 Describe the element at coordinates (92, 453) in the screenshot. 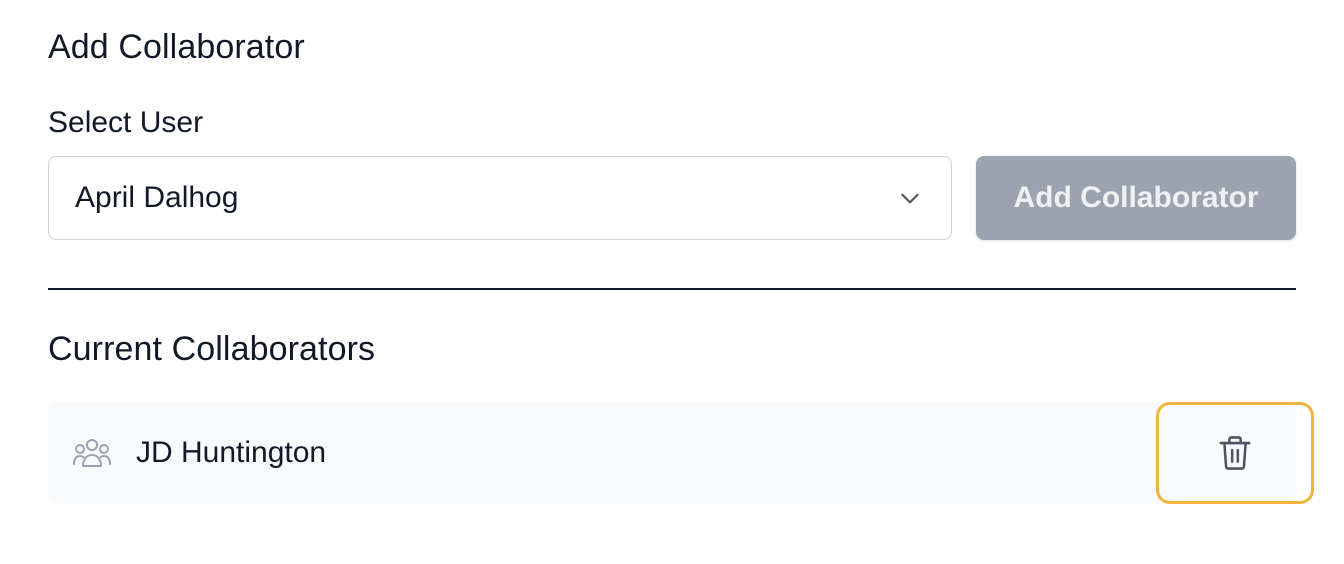

I see `users-icon` at that location.